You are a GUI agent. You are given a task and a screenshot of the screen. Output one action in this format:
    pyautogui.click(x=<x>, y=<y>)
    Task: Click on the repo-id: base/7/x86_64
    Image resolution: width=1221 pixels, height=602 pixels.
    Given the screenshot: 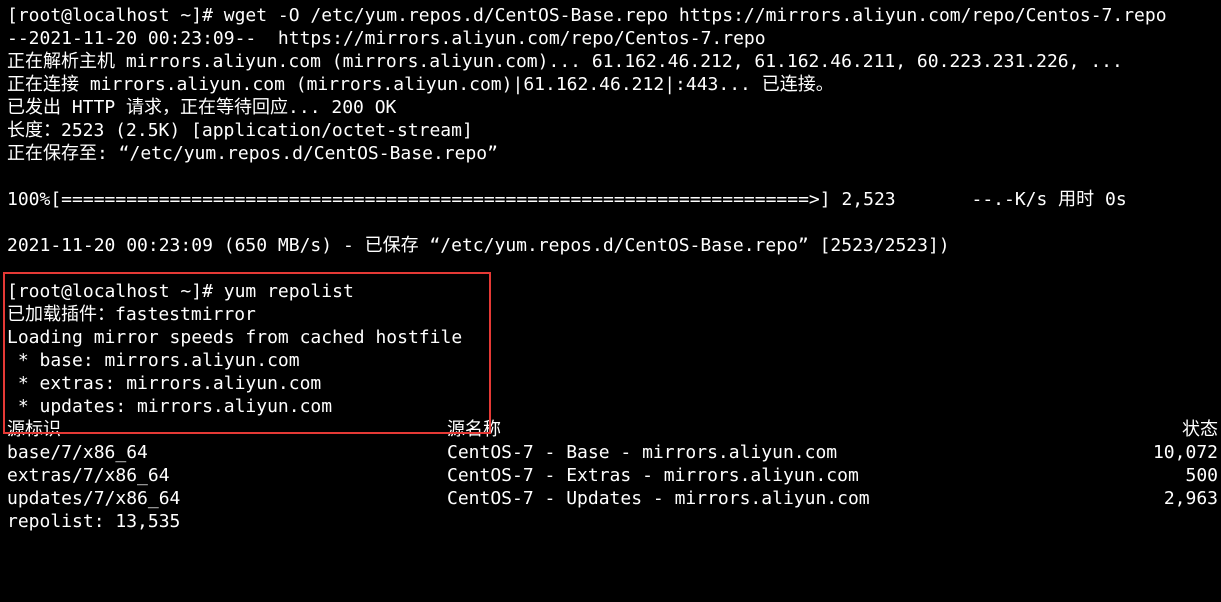 What is the action you would take?
    pyautogui.click(x=77, y=452)
    